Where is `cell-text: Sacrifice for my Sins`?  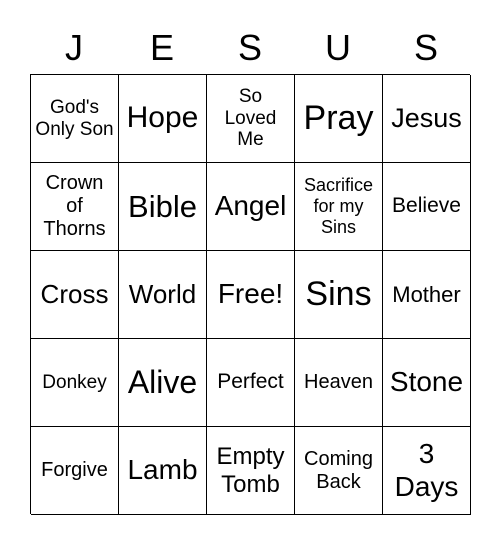 cell-text: Sacrifice for my Sins is located at coordinates (338, 206).